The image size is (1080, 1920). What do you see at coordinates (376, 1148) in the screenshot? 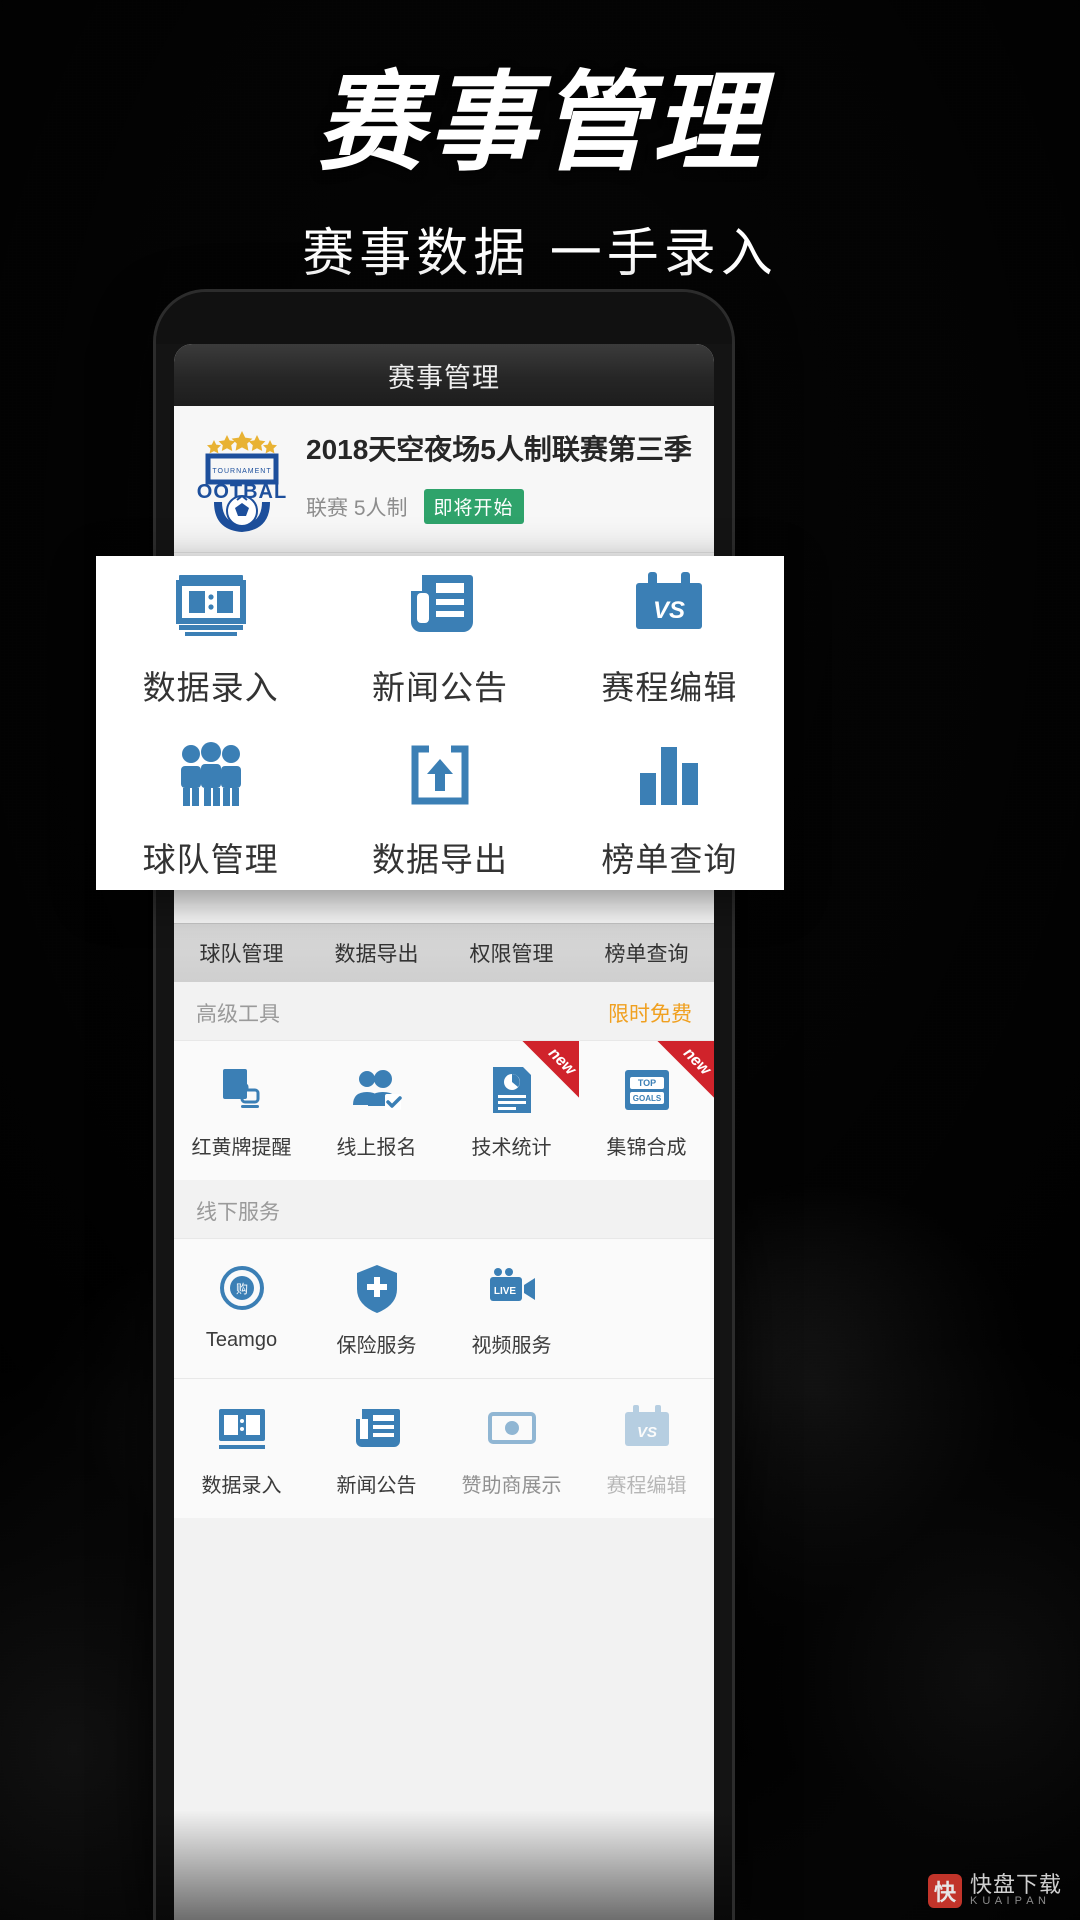
I see `tool-label: 线上报名` at bounding box center [376, 1148].